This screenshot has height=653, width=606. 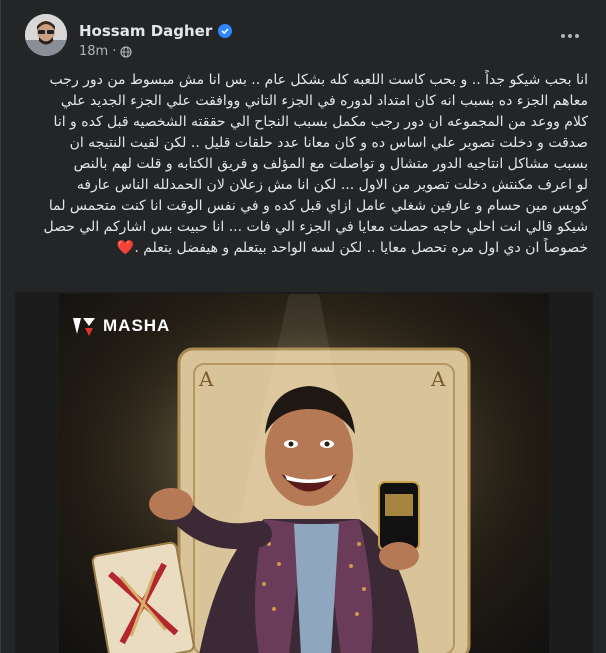 I want to click on more-options-button, so click(x=570, y=36).